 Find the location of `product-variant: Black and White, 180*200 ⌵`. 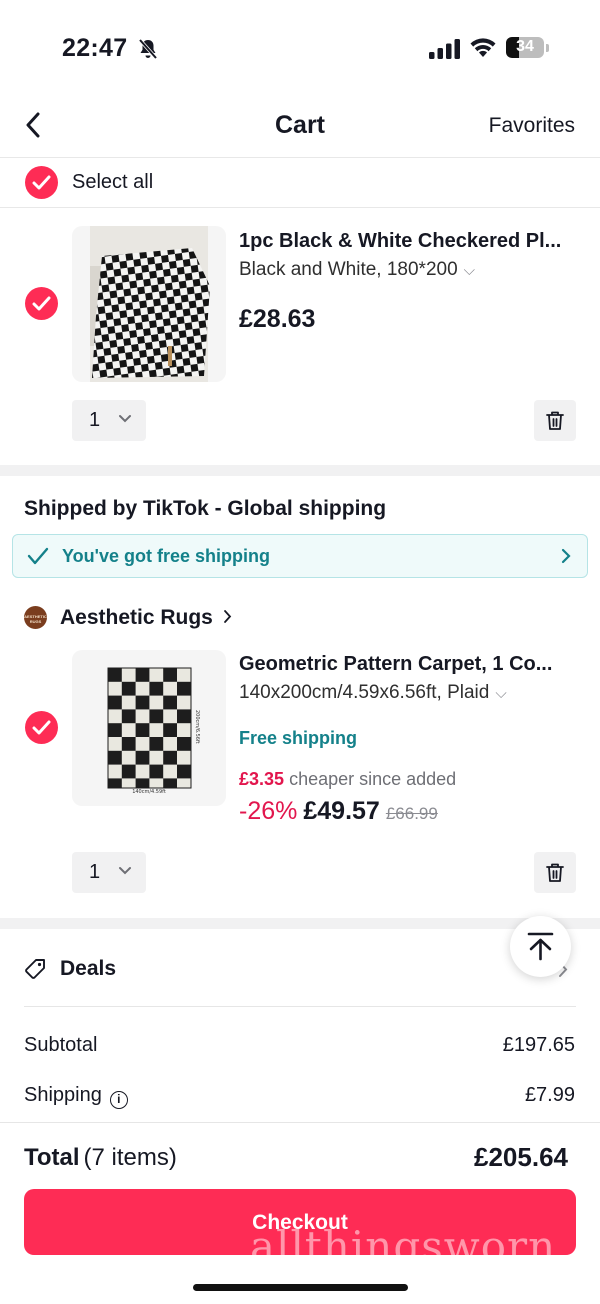

product-variant: Black and White, 180*200 ⌵ is located at coordinates (357, 270).